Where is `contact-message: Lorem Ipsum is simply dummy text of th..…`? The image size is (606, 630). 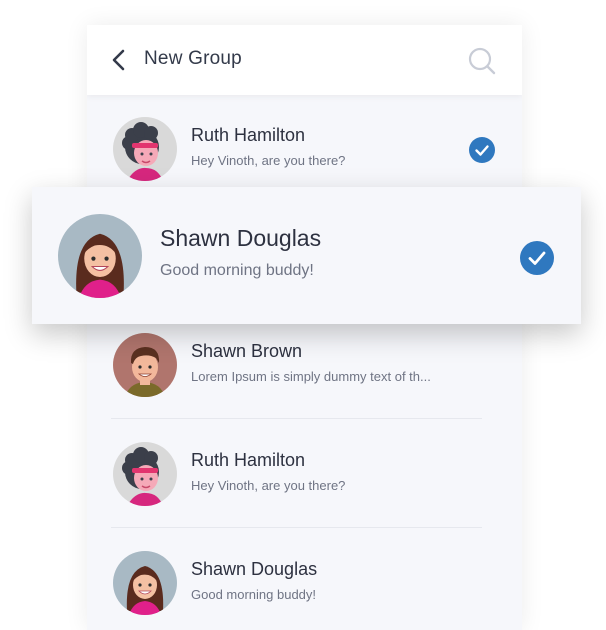
contact-message: Lorem Ipsum is simply dummy text of th..… is located at coordinates (311, 376).